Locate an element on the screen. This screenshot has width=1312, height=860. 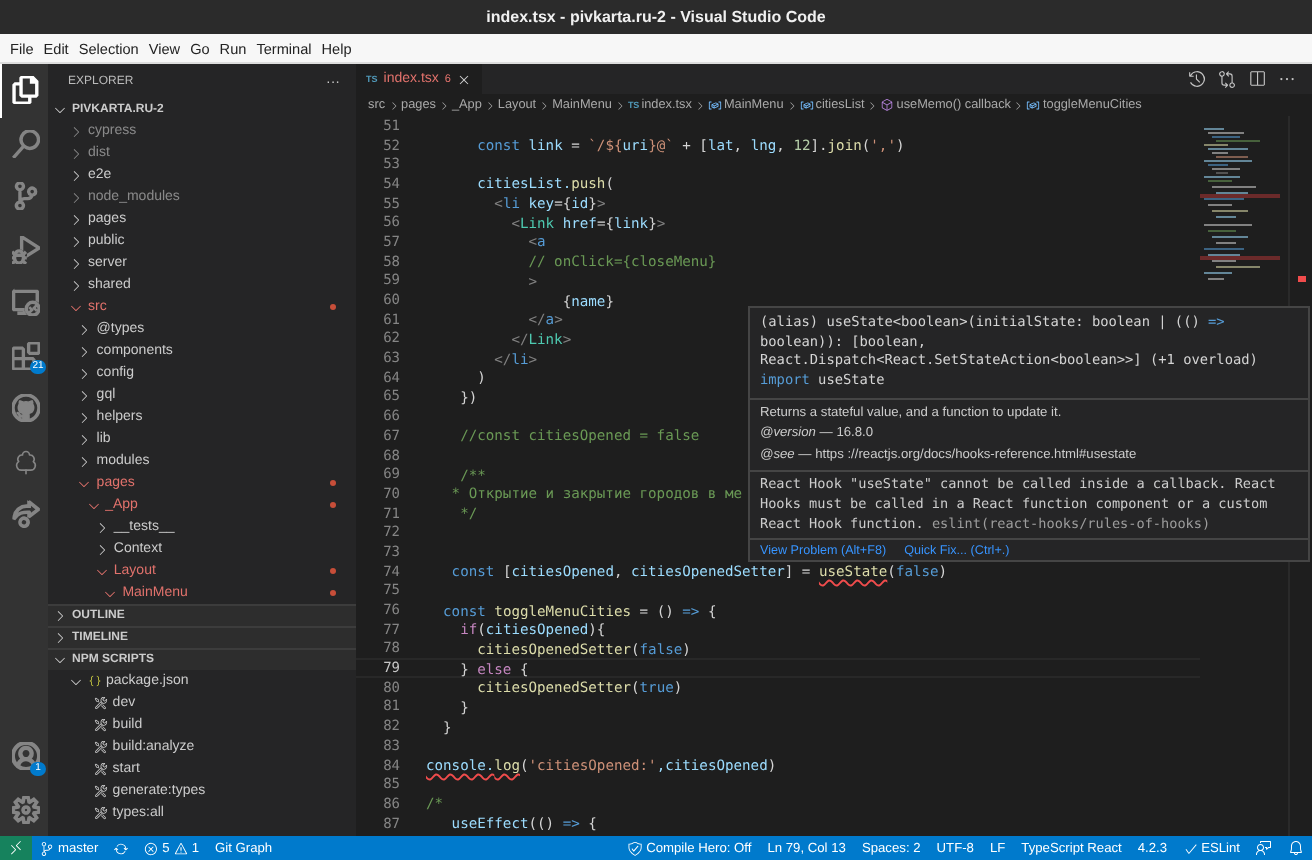
files-icon is located at coordinates (25, 90).